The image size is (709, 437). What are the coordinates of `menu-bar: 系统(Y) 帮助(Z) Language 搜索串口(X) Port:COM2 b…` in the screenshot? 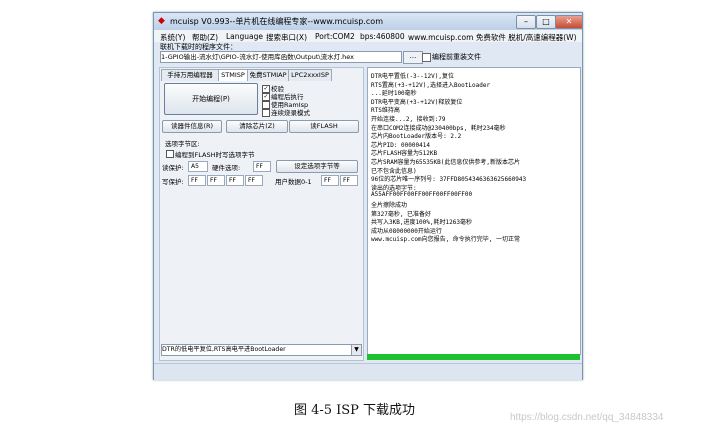 It's located at (368, 36).